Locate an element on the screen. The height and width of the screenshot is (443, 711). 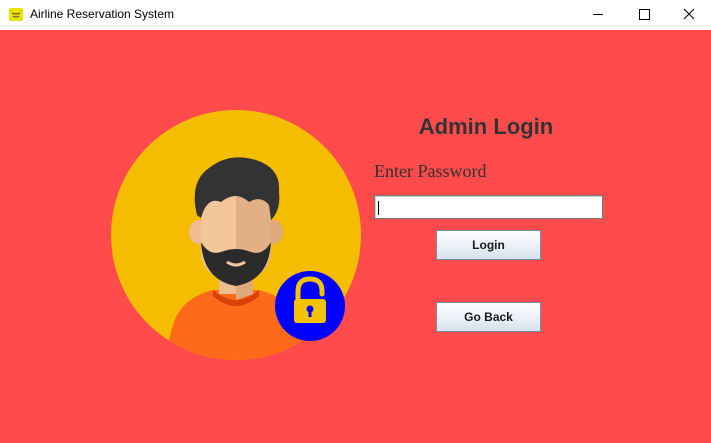
page-title: Admin Login is located at coordinates (486, 126).